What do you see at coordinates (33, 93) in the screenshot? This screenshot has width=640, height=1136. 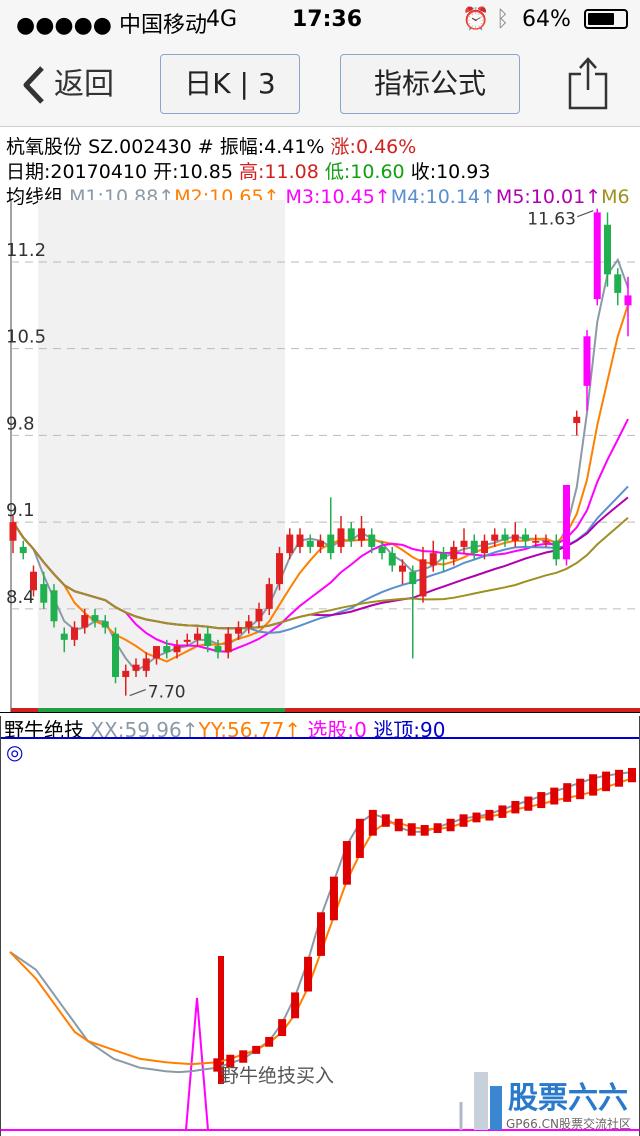 I see `chevron-left-icon` at bounding box center [33, 93].